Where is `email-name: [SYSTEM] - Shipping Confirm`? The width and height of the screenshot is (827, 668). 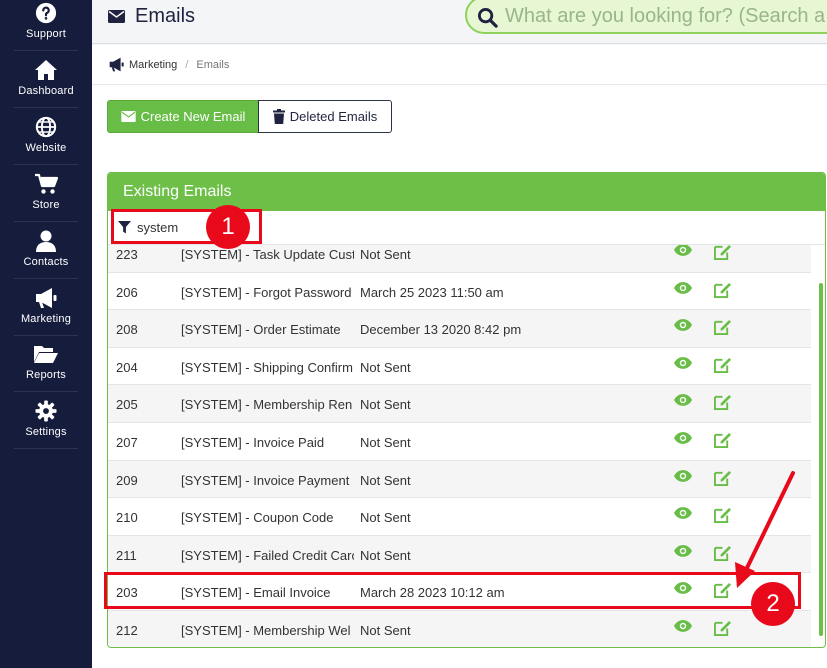
email-name: [SYSTEM] - Shipping Confirm is located at coordinates (267, 367).